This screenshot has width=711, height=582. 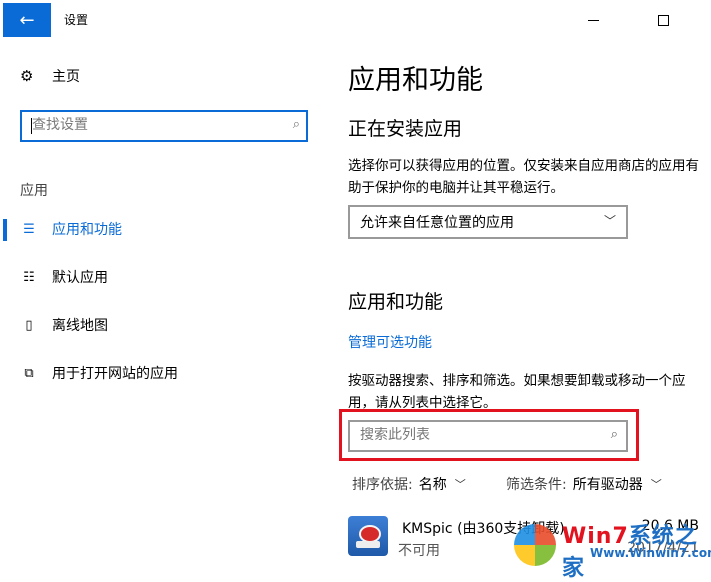 I want to click on sort-key-label: 排序依据:, so click(x=382, y=485).